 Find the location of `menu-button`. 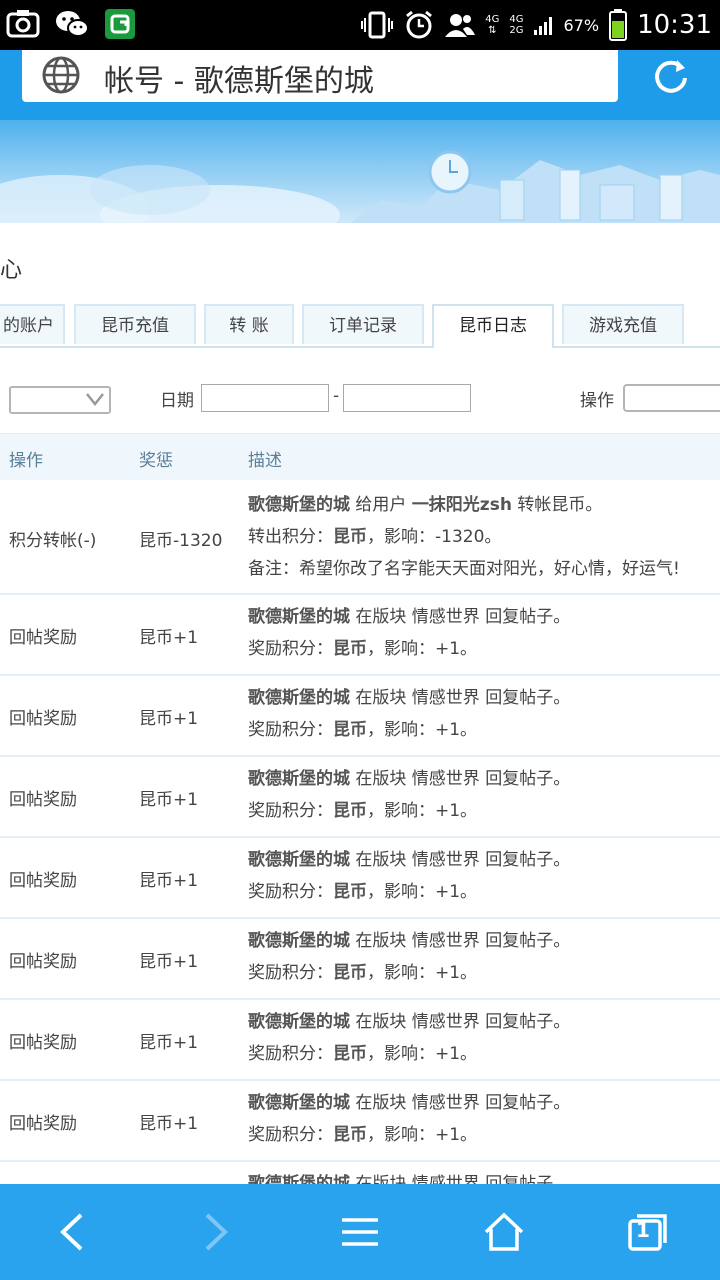

menu-button is located at coordinates (360, 1232).